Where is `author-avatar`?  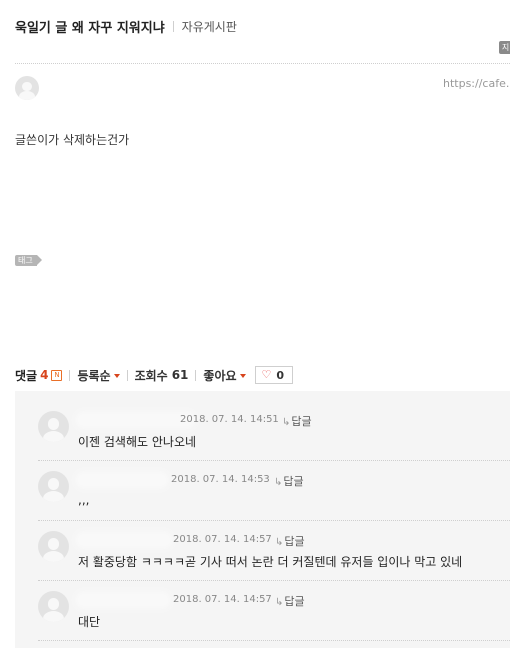
author-avatar is located at coordinates (27, 88).